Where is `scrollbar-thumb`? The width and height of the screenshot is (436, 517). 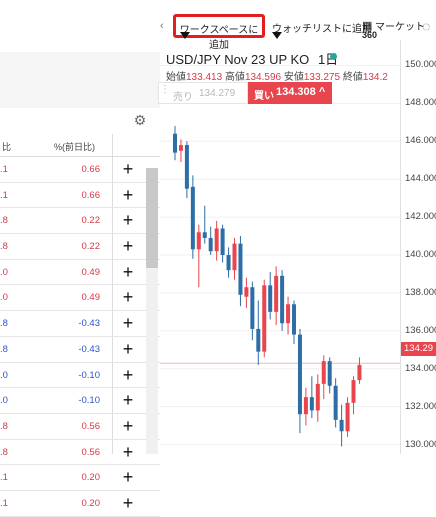 scrollbar-thumb is located at coordinates (152, 218).